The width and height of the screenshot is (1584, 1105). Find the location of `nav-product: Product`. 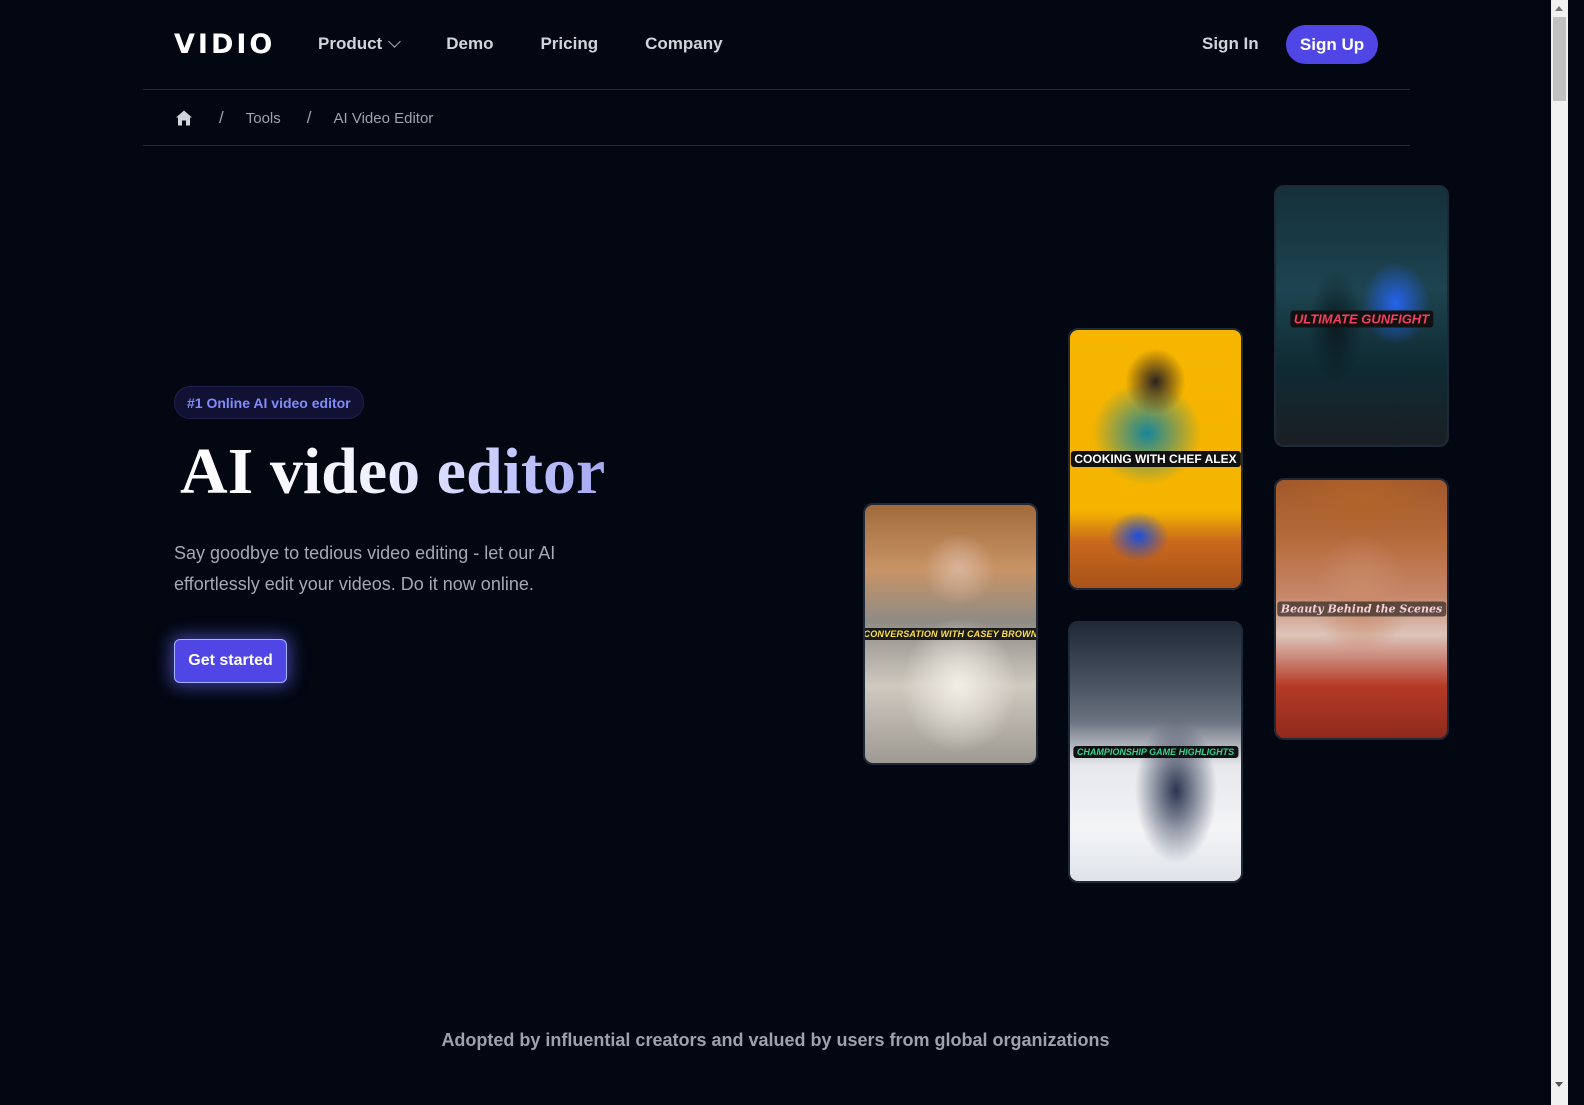

nav-product: Product is located at coordinates (360, 44).